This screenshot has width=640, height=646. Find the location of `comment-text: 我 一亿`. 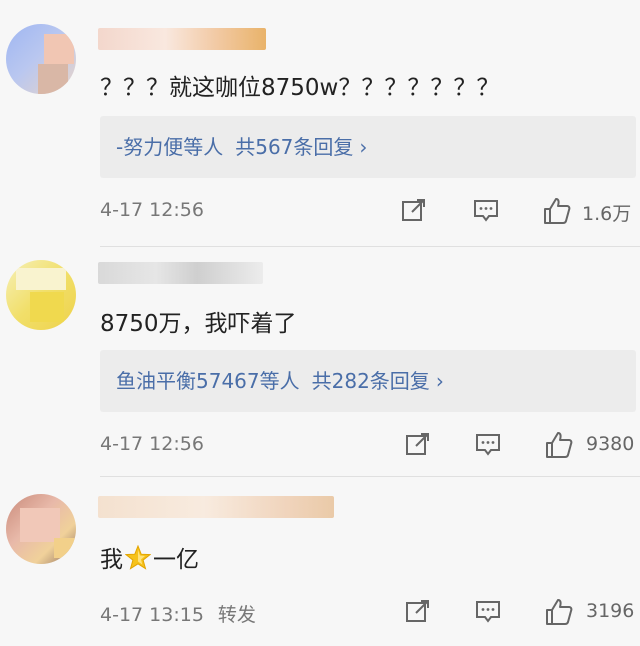

comment-text: 我 一亿 is located at coordinates (149, 557).